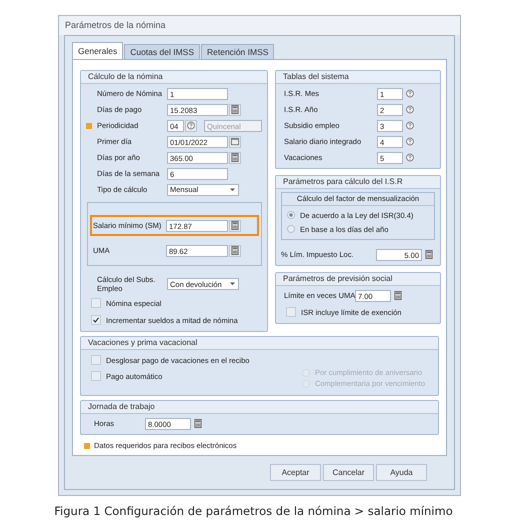 Image resolution: width=507 pixels, height=527 pixels. I want to click on dialog-button: Ayuda, so click(401, 472).